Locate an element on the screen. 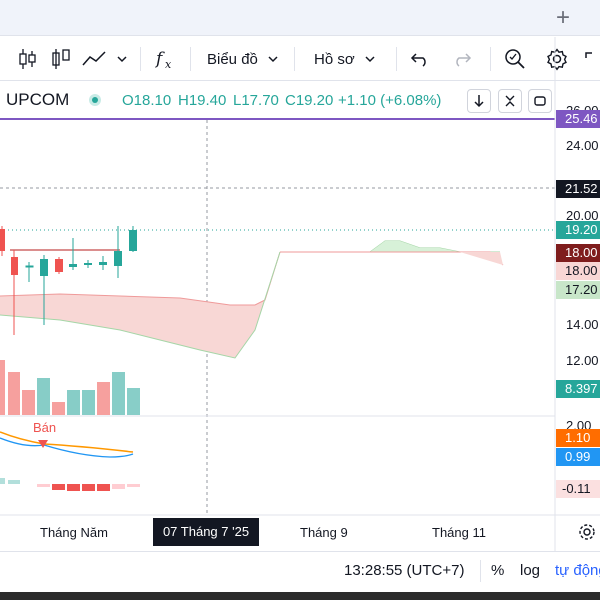 This screenshot has width=600, height=600. future-cloud-bullish is located at coordinates (415, 246).